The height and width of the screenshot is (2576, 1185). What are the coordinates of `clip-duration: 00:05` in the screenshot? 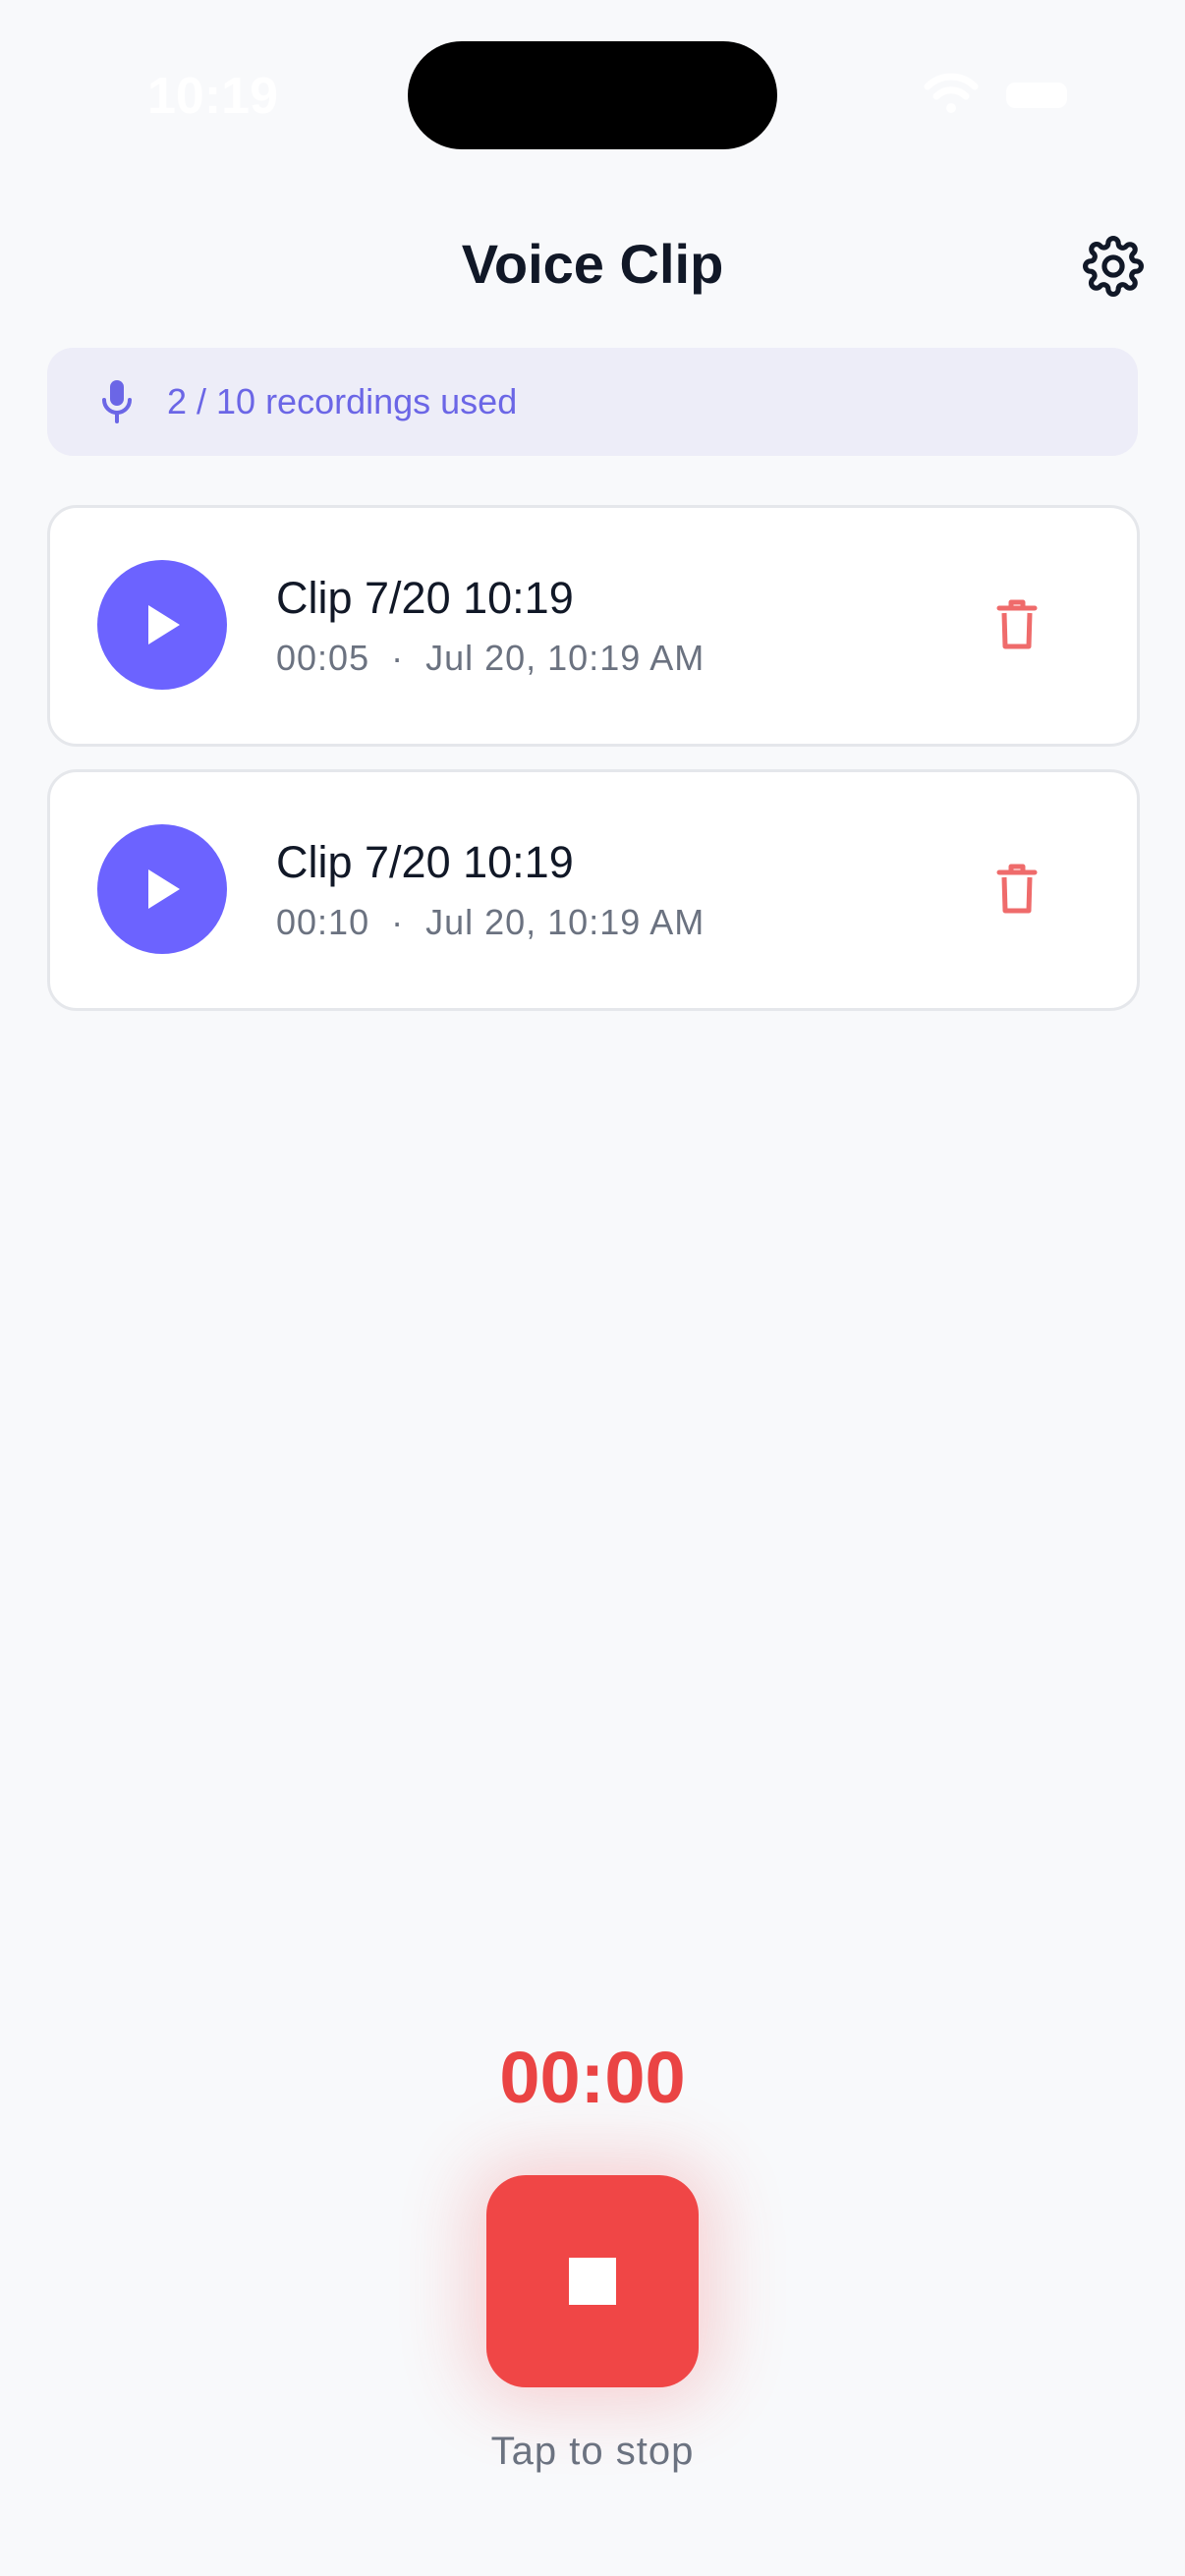 It's located at (323, 658).